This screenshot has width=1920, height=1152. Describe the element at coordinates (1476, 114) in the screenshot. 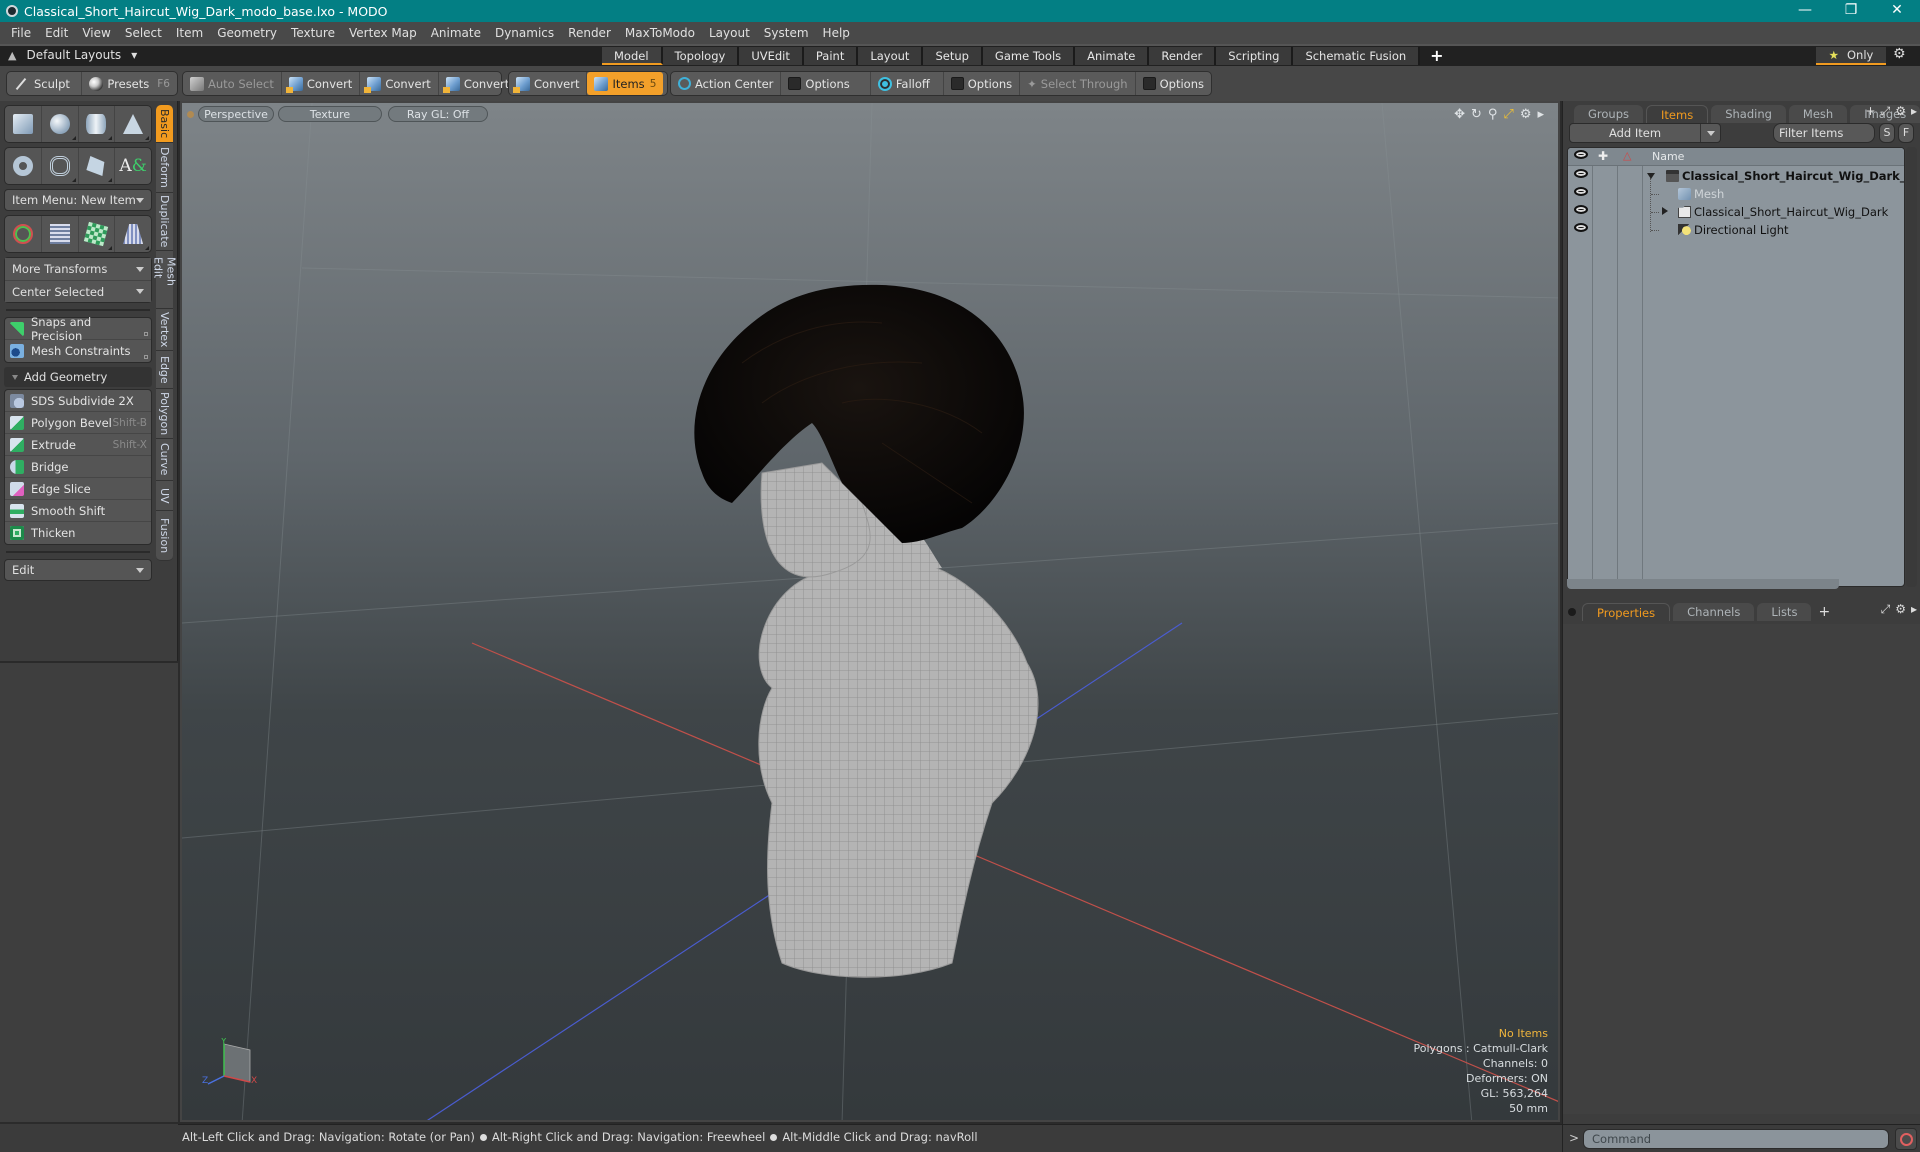

I see `rotate-icon: ↻` at that location.